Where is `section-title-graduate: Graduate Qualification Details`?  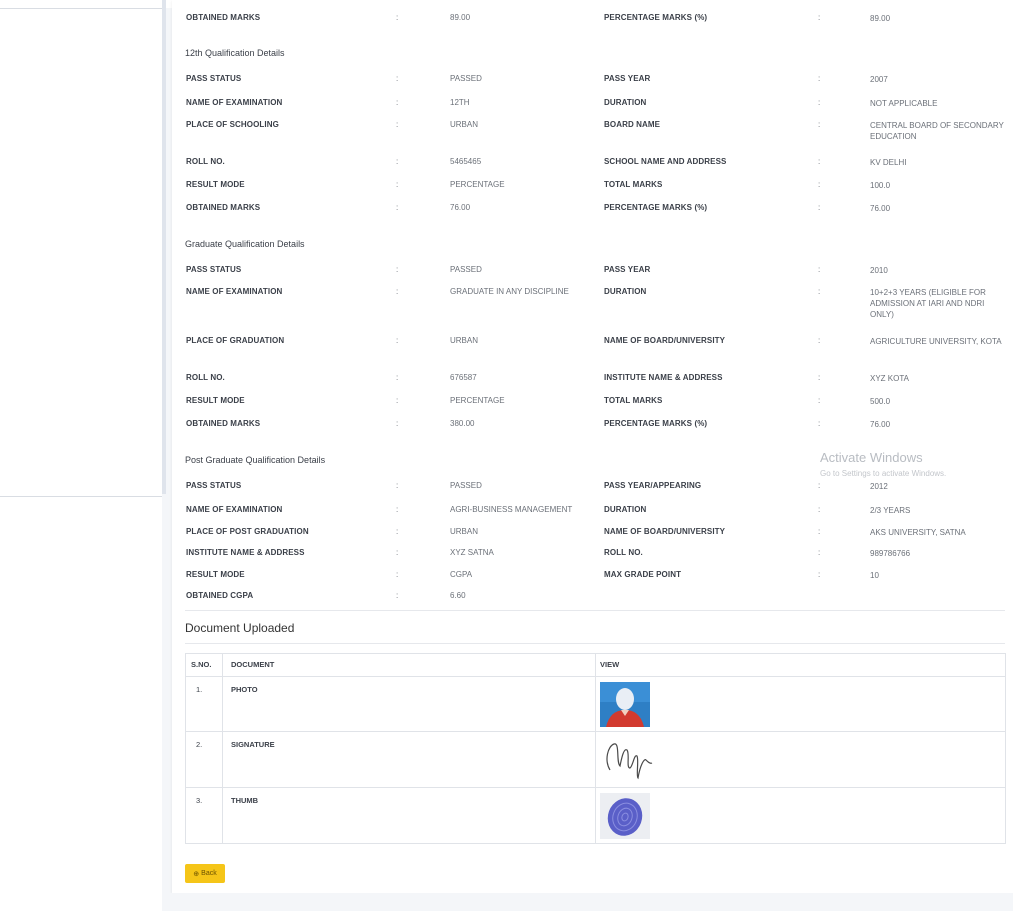
section-title-graduate: Graduate Qualification Details is located at coordinates (245, 244).